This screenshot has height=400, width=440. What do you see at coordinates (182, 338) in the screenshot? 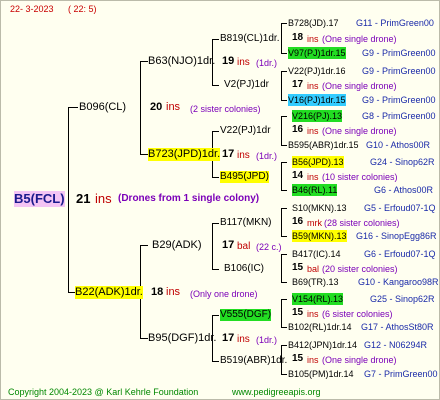
I see `gen2-queen: B95(DGF)1dr.` at bounding box center [182, 338].